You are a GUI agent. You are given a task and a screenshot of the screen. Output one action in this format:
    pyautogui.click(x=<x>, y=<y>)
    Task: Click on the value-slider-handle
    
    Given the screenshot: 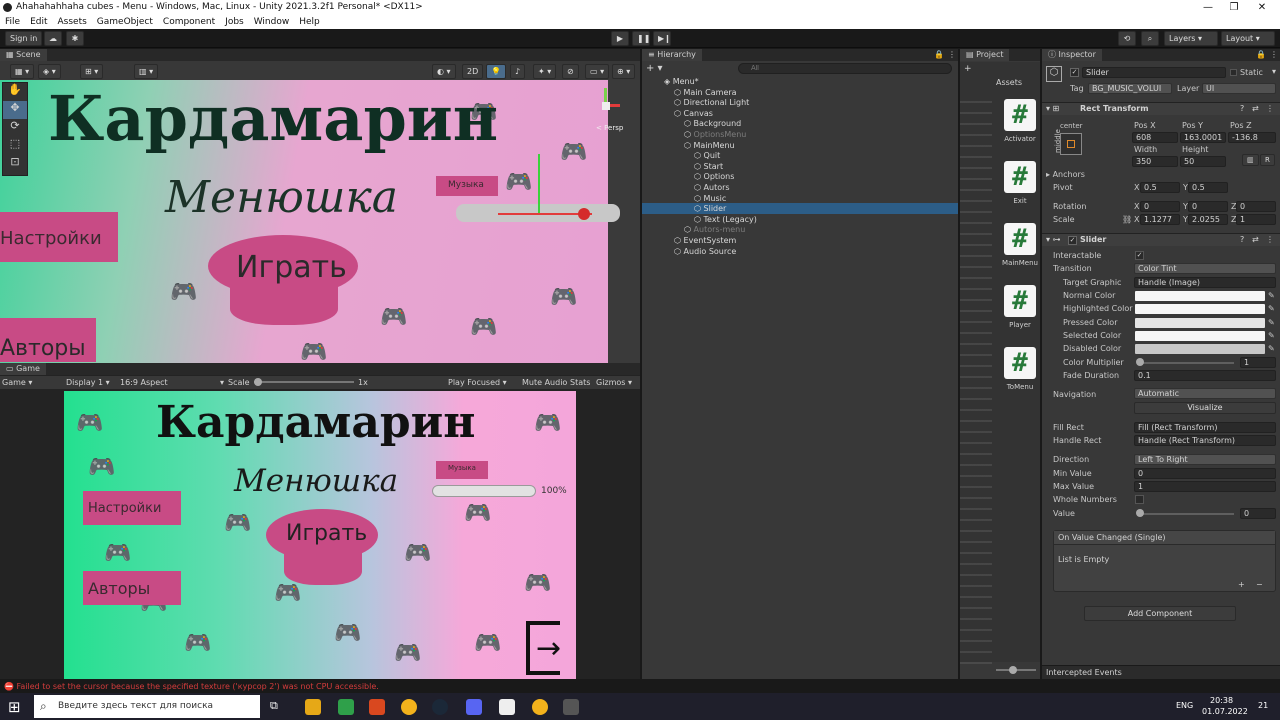 What is the action you would take?
    pyautogui.click(x=1140, y=513)
    